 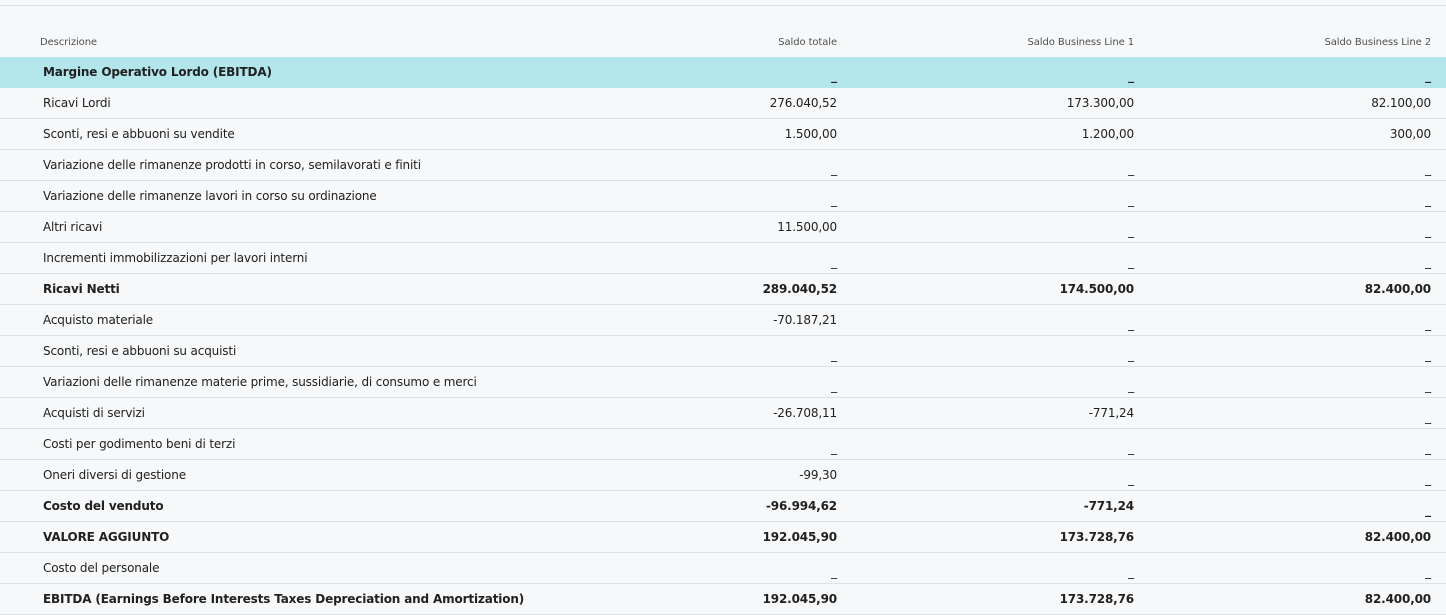 I want to click on row-label: Costo del personale, so click(x=101, y=568).